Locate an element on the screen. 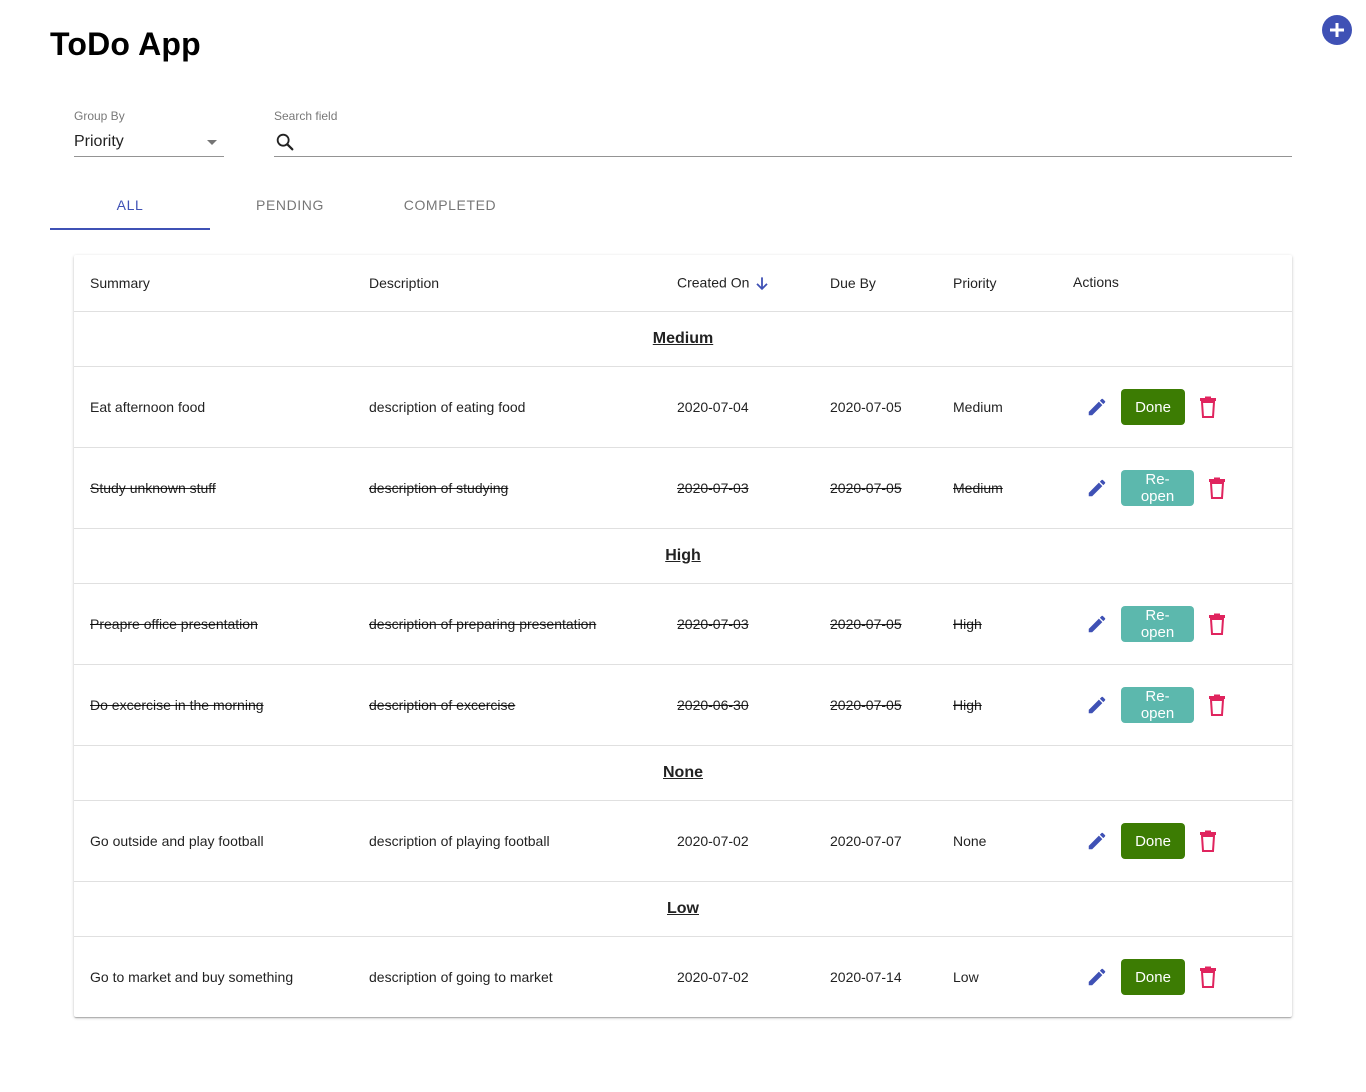 This screenshot has height=1092, width=1366. tab-all: ALL is located at coordinates (130, 206).